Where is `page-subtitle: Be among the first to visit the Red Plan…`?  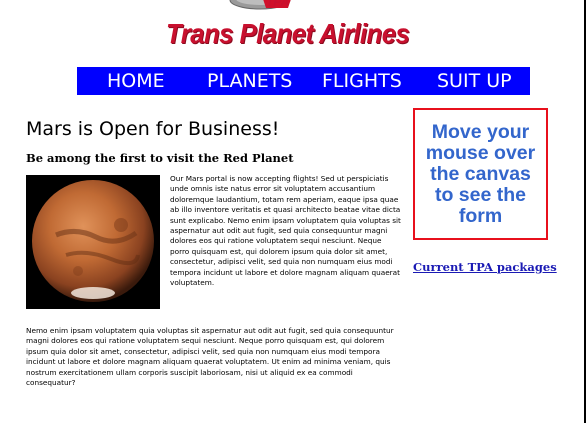 page-subtitle: Be among the first to visit the Red Plan… is located at coordinates (160, 158).